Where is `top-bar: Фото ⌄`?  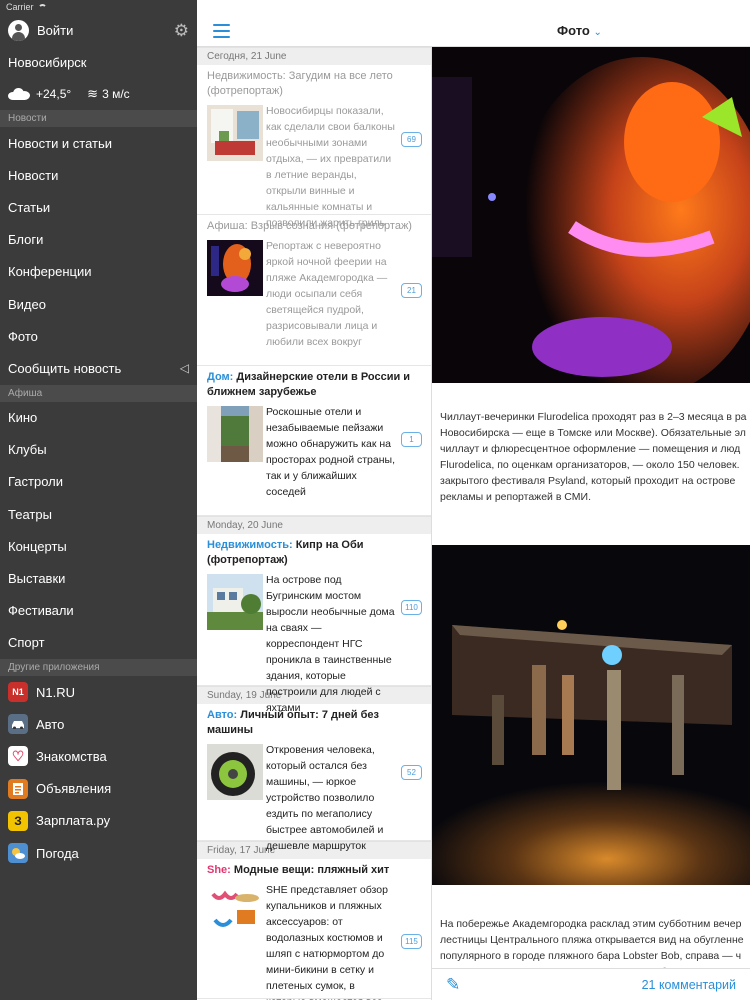 top-bar: Фото ⌄ is located at coordinates (473, 23).